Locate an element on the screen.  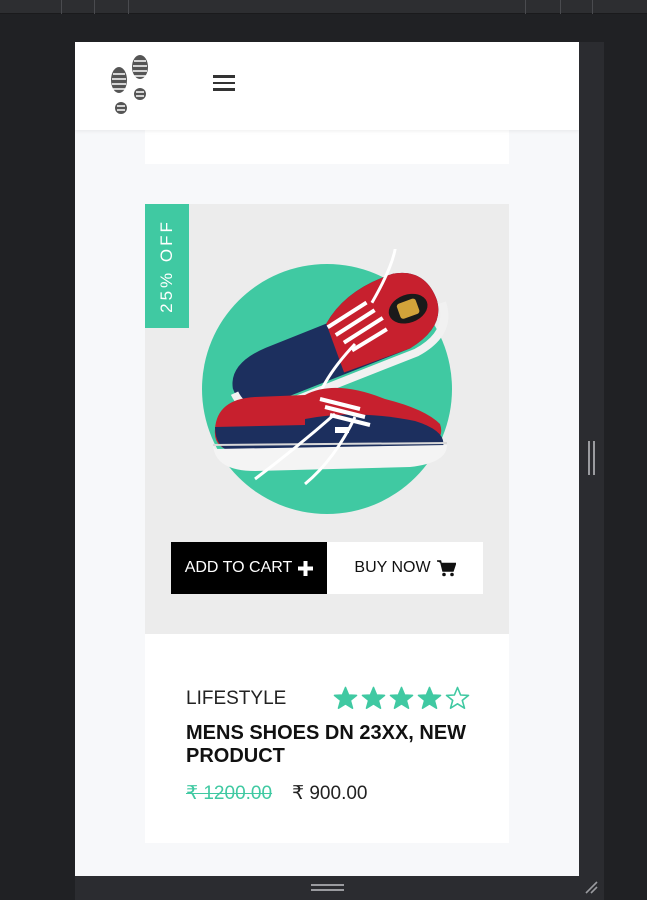
discount-badge: 25% OFF is located at coordinates (167, 266).